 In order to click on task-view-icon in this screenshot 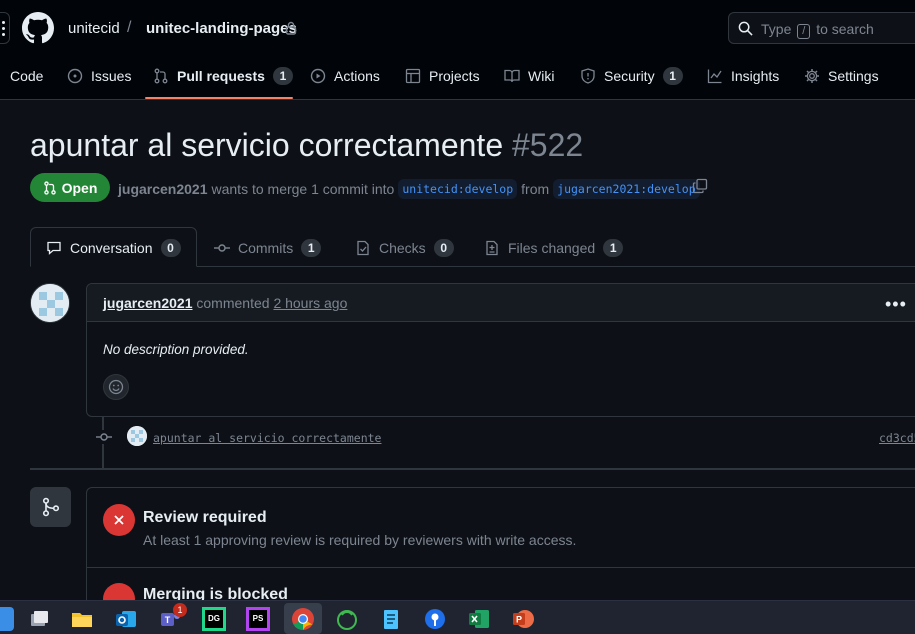, I will do `click(39, 619)`.